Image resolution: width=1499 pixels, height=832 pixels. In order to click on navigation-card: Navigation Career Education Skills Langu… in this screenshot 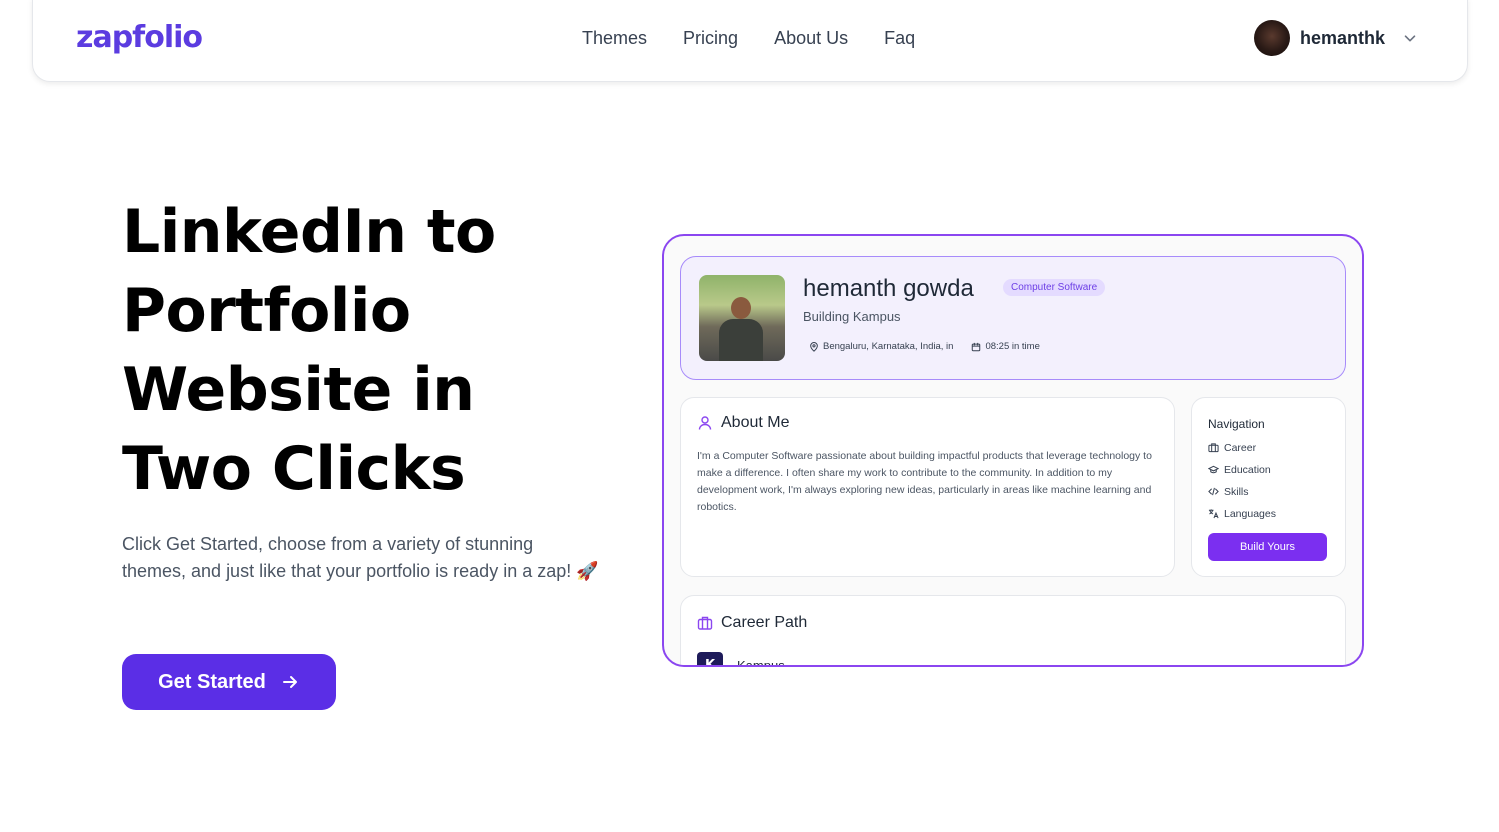, I will do `click(1268, 487)`.